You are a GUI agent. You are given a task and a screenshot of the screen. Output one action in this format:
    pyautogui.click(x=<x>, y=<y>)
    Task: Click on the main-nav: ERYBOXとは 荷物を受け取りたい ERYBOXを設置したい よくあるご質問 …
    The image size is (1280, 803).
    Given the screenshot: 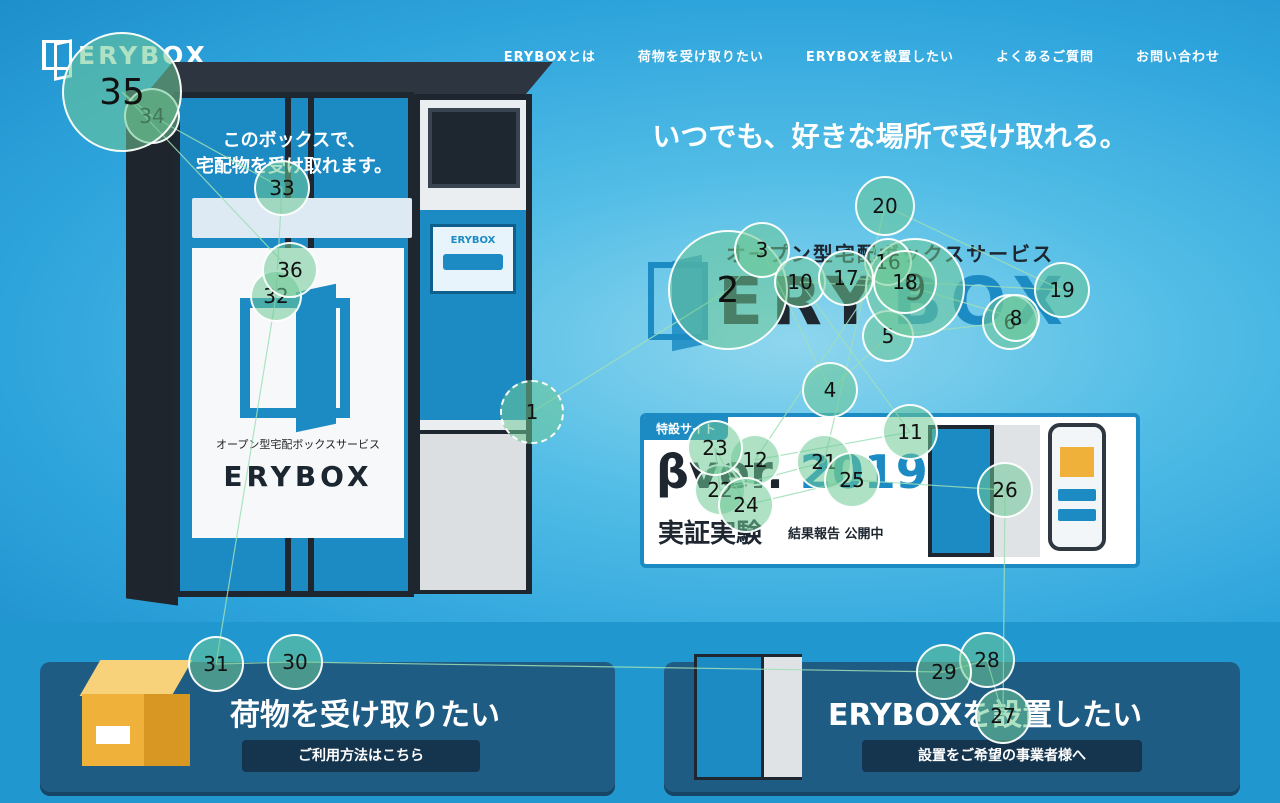 What is the action you would take?
    pyautogui.click(x=862, y=55)
    